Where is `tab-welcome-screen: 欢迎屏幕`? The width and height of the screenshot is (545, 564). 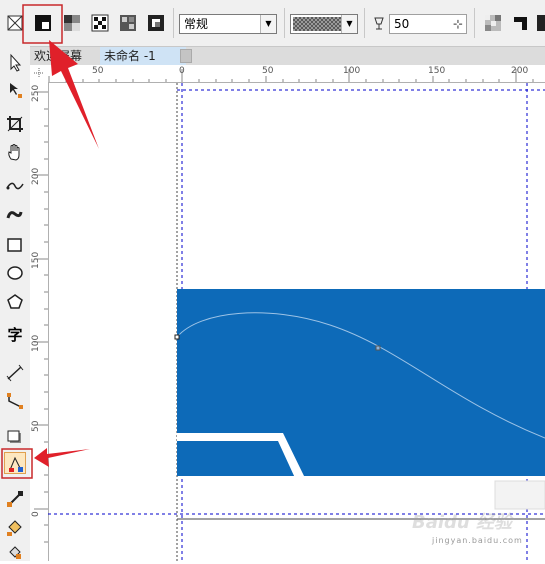 tab-welcome-screen: 欢迎屏幕 is located at coordinates (65, 56).